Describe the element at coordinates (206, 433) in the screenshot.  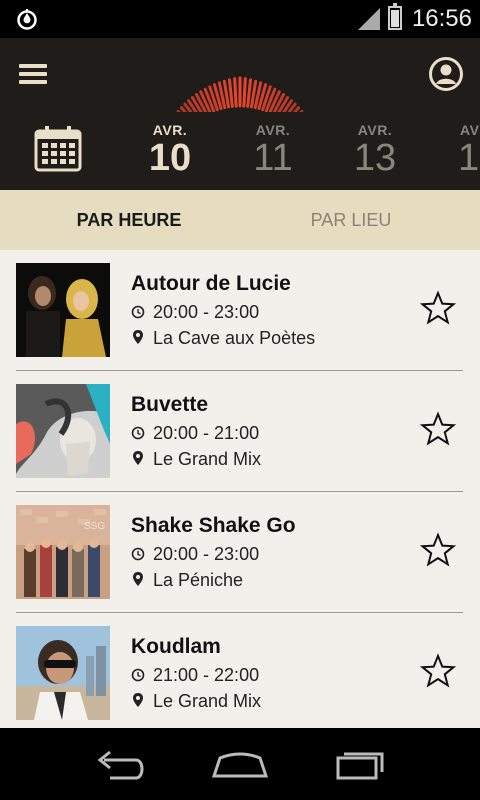
I see `event-time-text: 20:00 - 21:00` at that location.